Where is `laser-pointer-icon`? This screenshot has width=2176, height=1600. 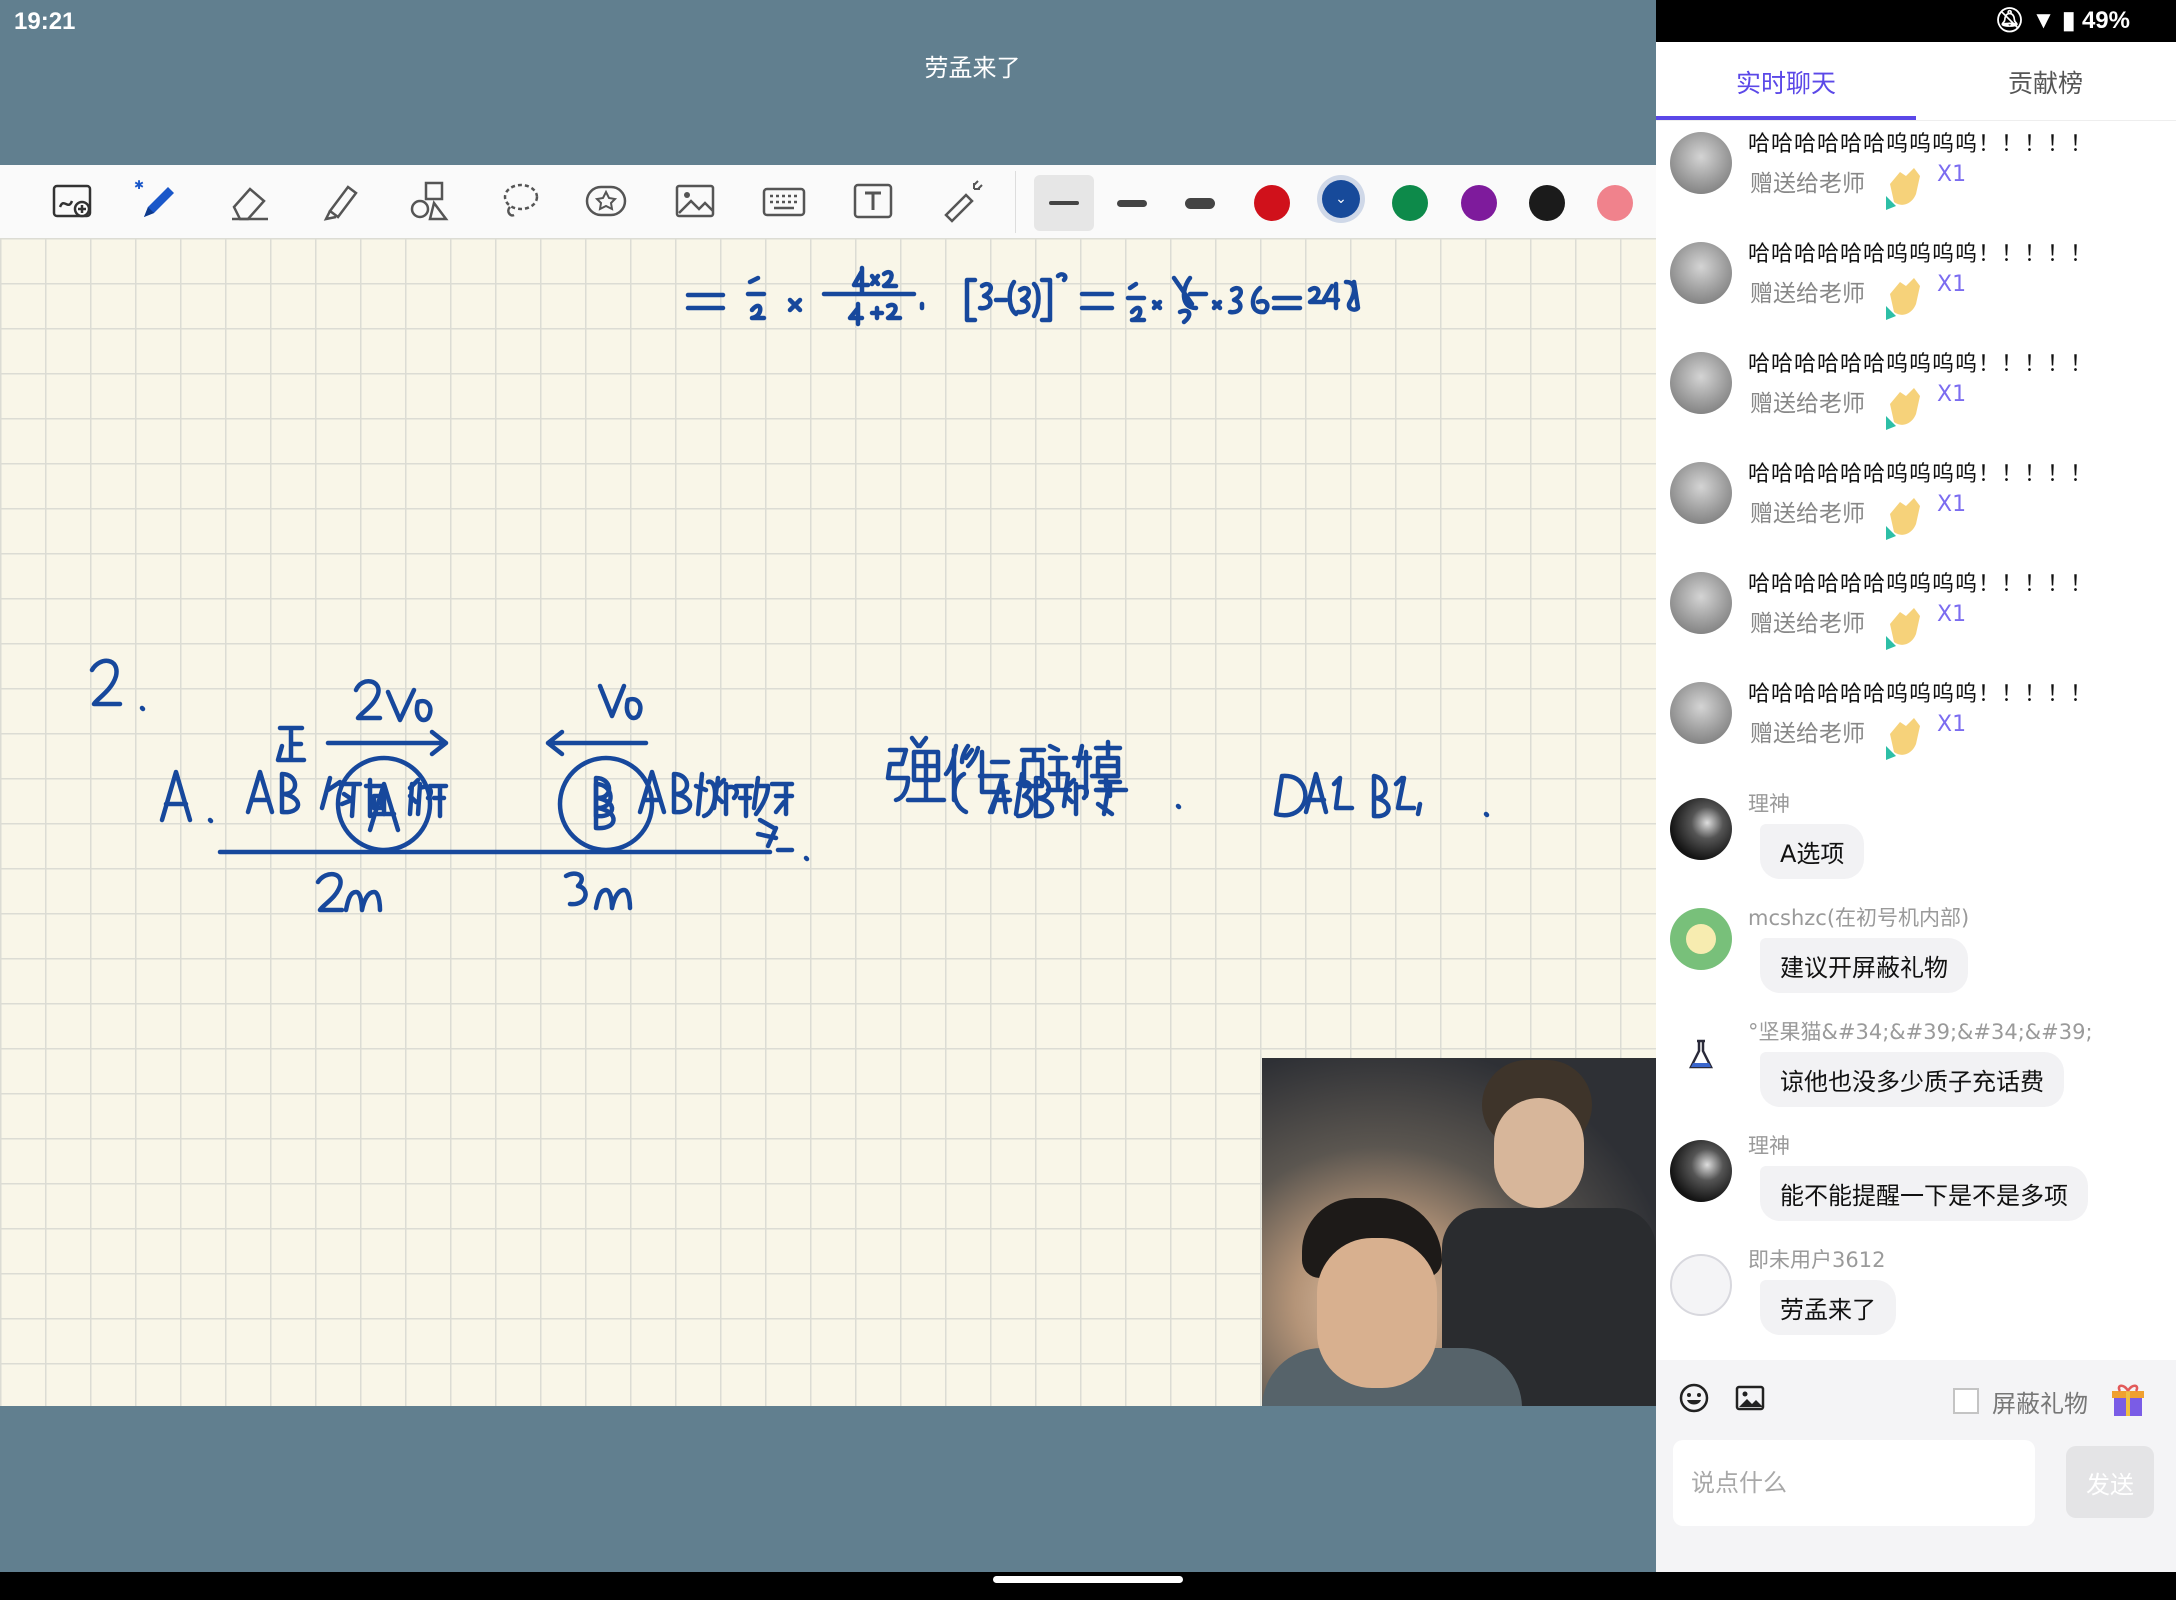
laser-pointer-icon is located at coordinates (962, 201).